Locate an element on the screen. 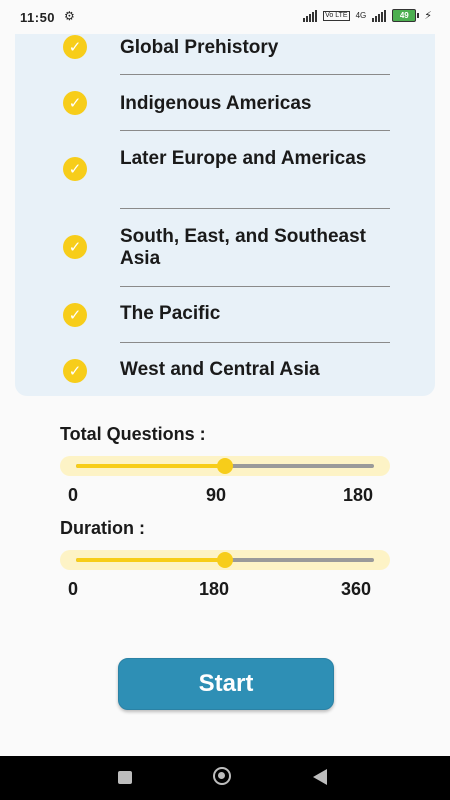  topic-label: Later Europe and Americas is located at coordinates (243, 158).